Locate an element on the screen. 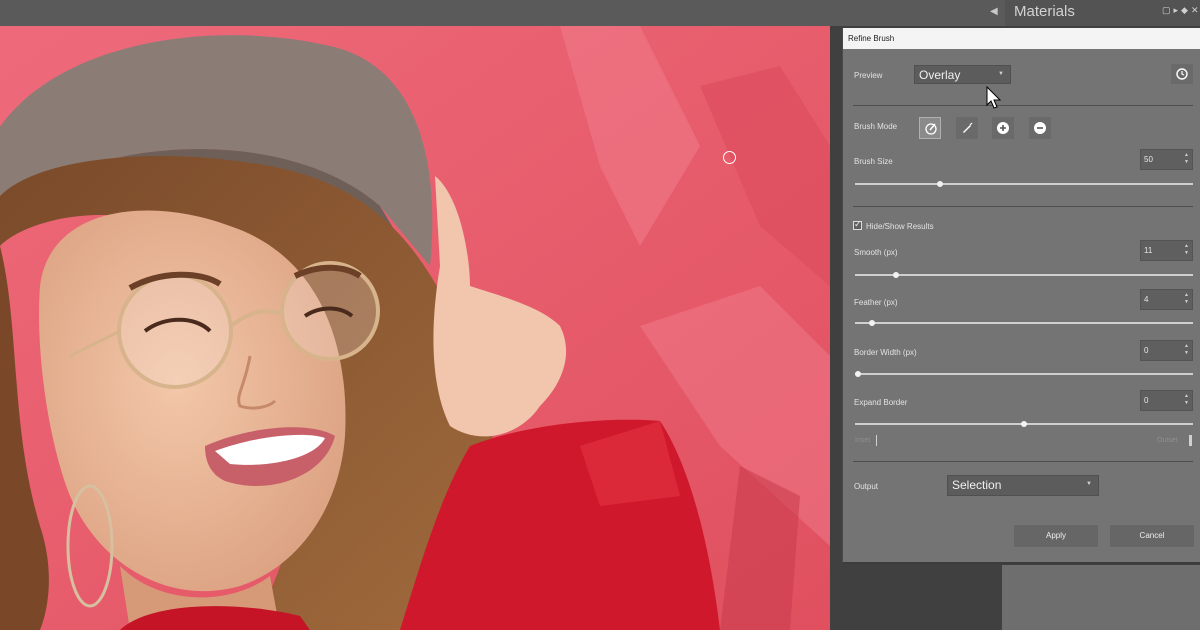  smart-brush-icon is located at coordinates (931, 129).